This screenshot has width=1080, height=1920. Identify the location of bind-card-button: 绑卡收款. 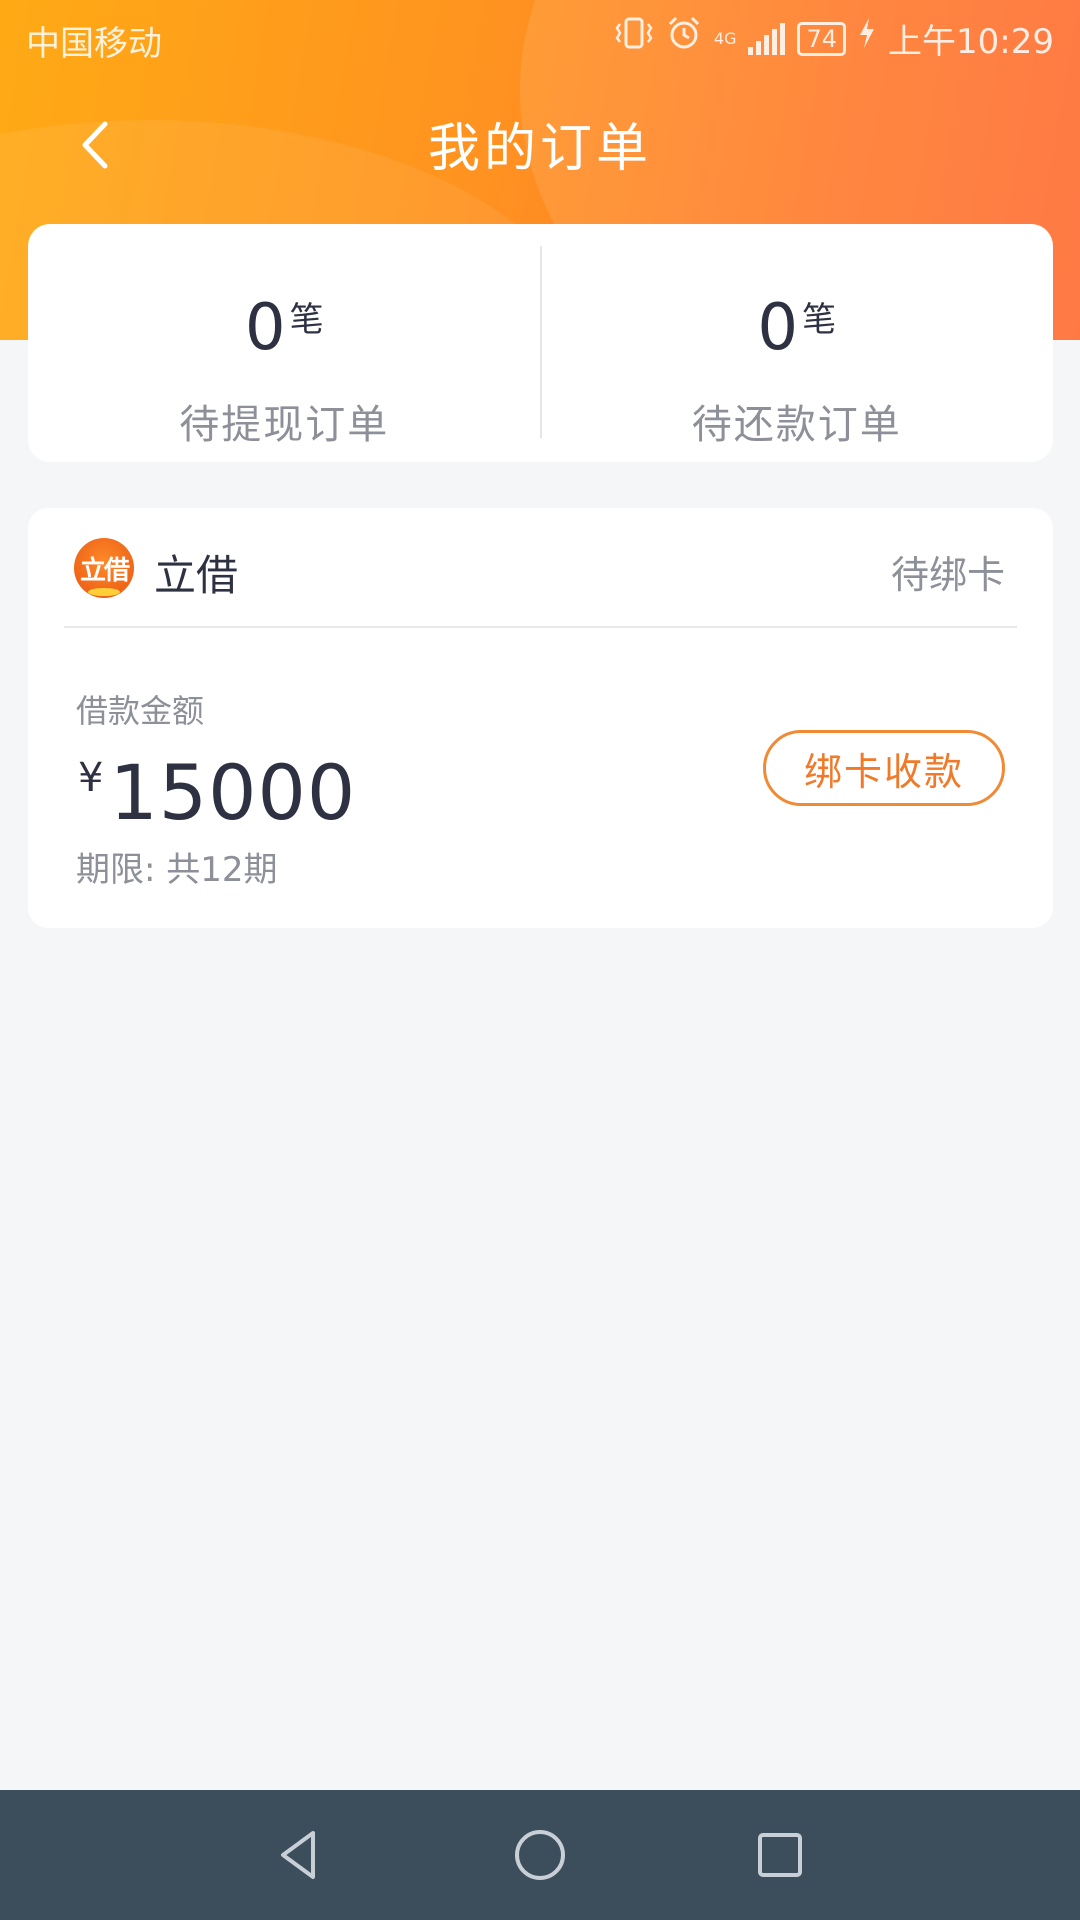
(884, 768).